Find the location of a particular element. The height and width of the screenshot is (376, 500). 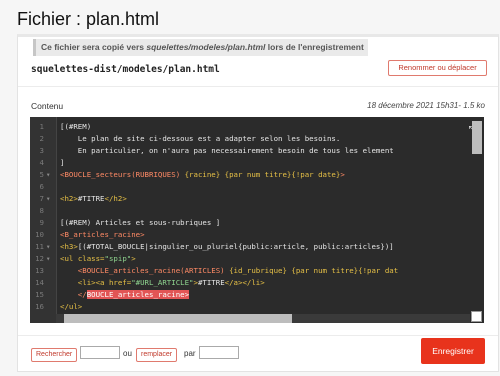

line-number: 10 is located at coordinates (39, 234).